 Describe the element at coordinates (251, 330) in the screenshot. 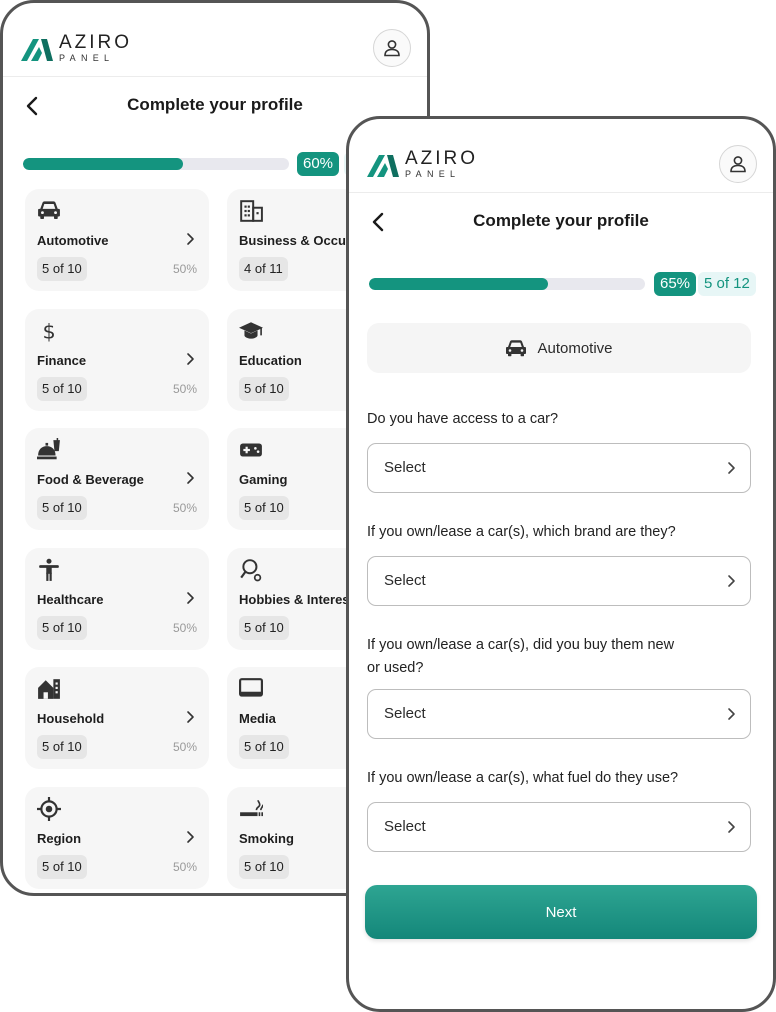

I see `graduation-cap-icon` at that location.